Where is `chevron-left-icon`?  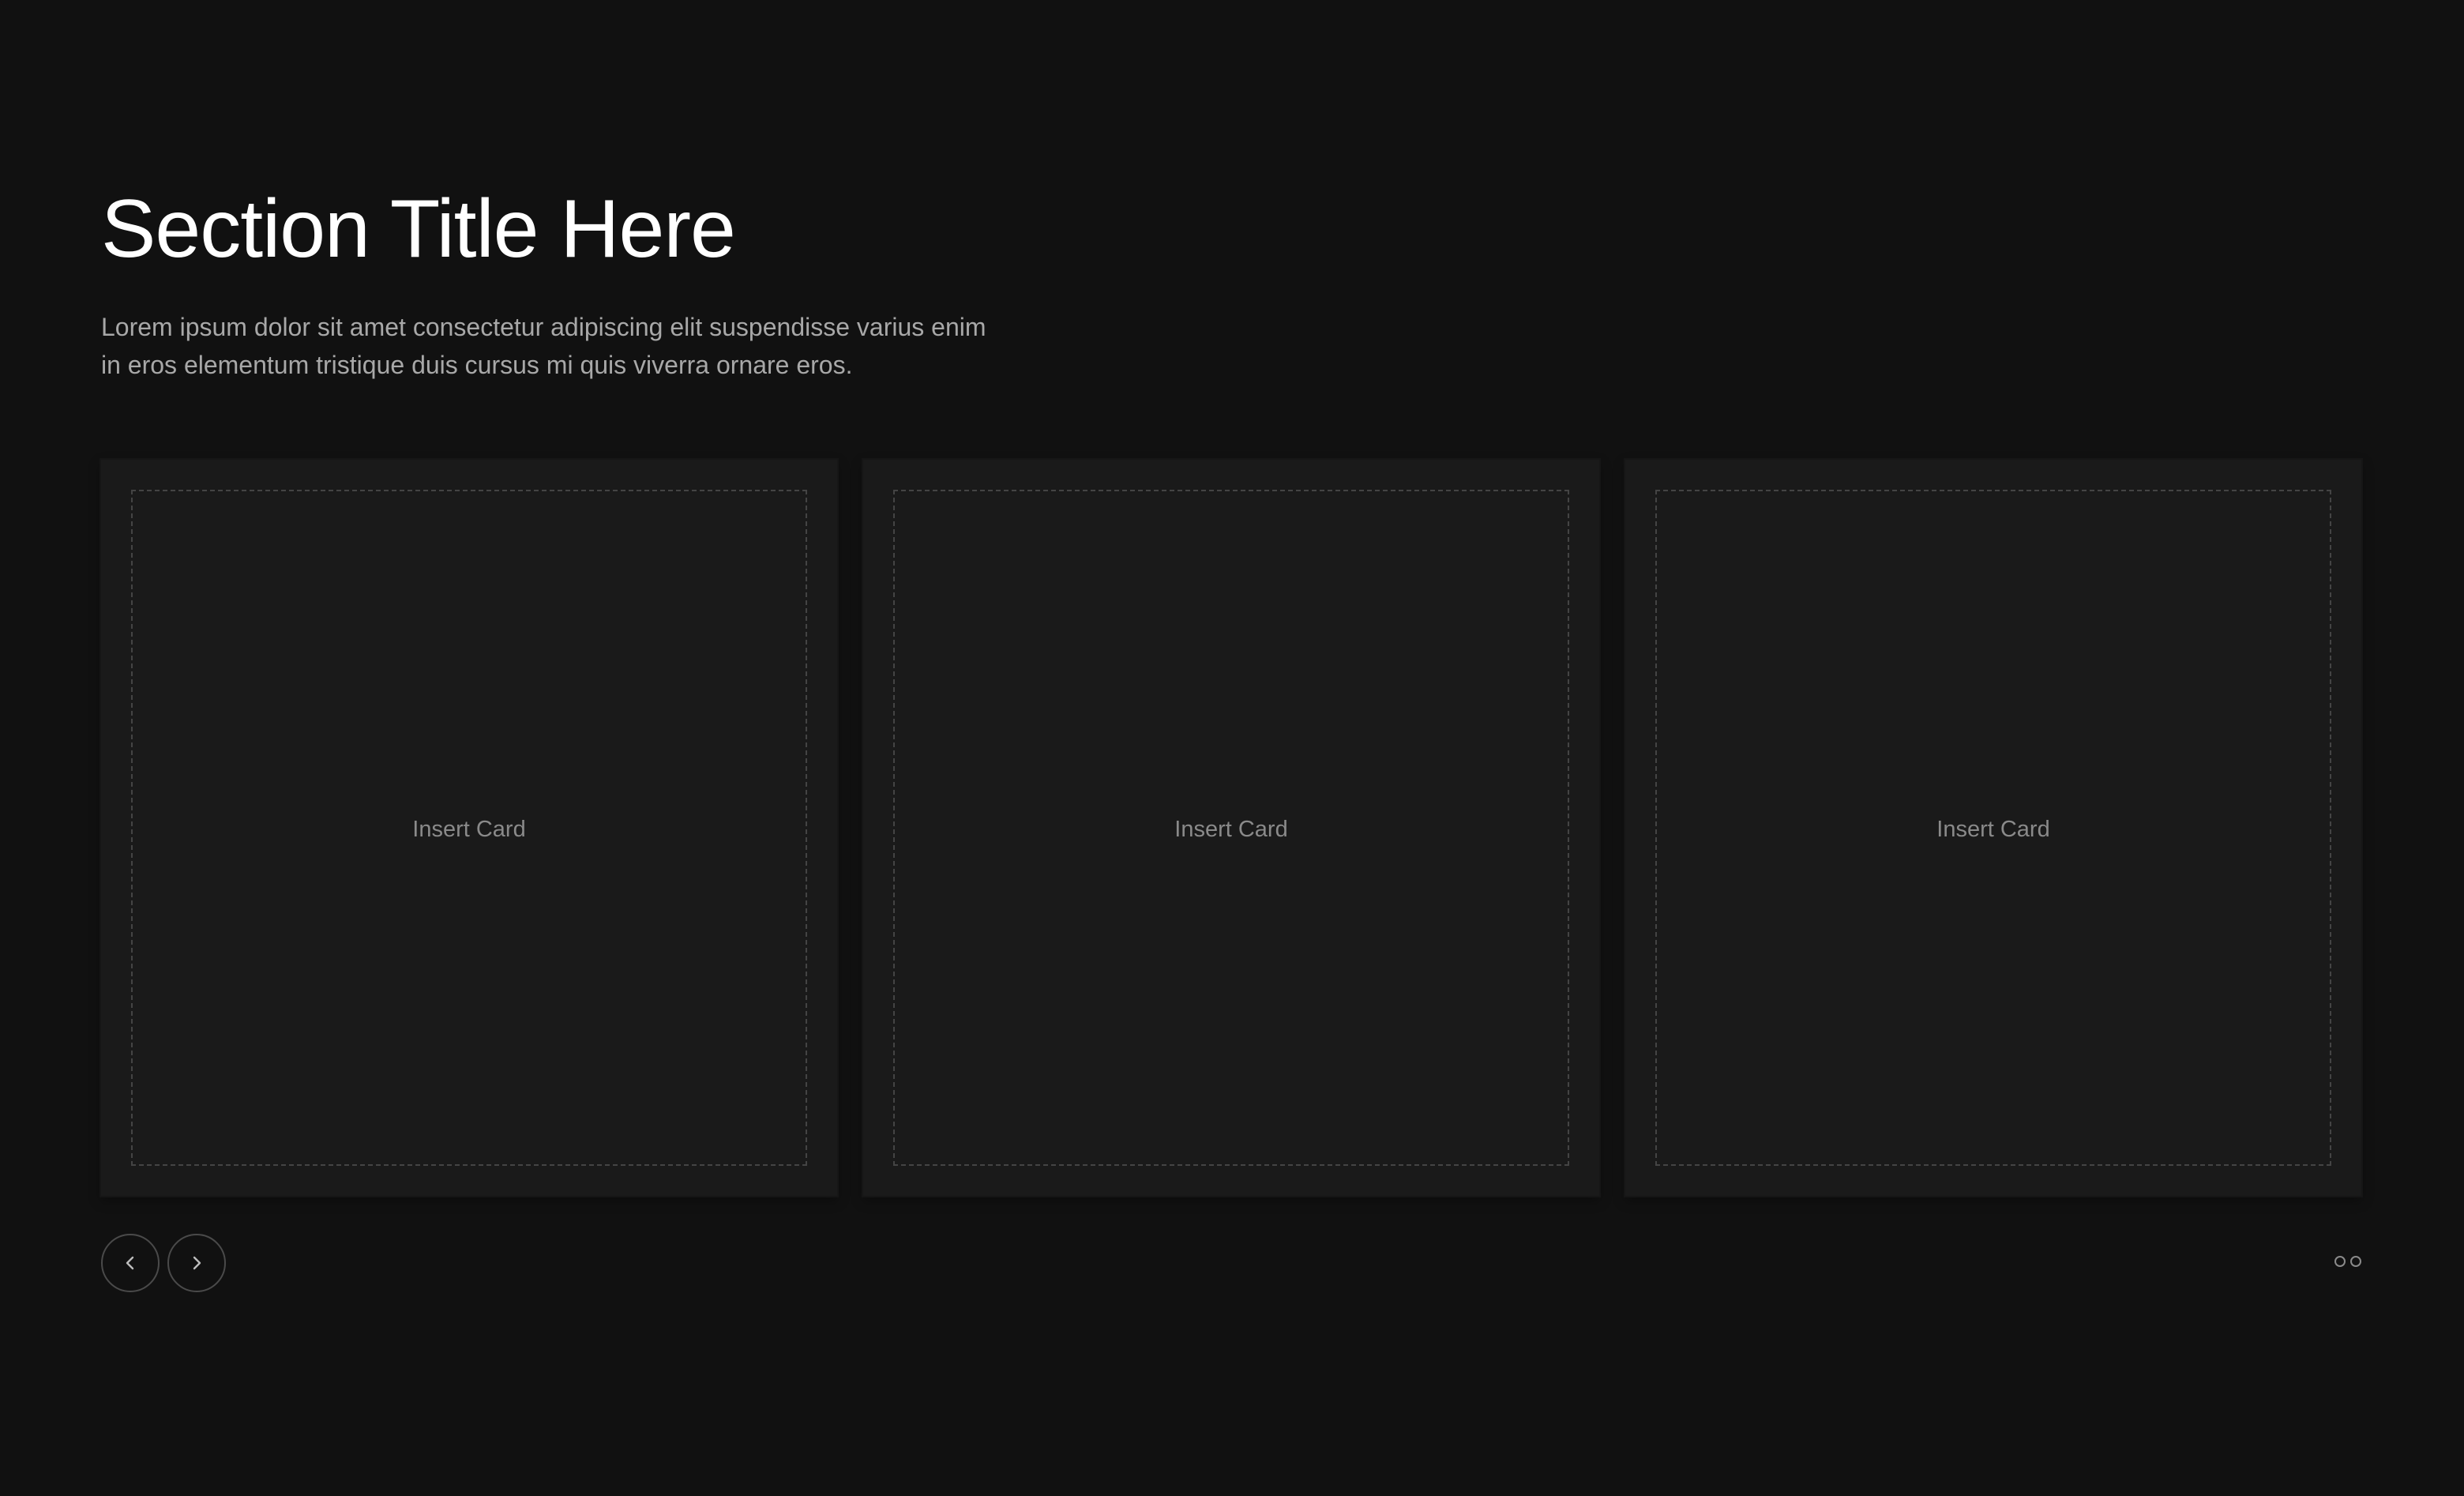
chevron-left-icon is located at coordinates (130, 1263).